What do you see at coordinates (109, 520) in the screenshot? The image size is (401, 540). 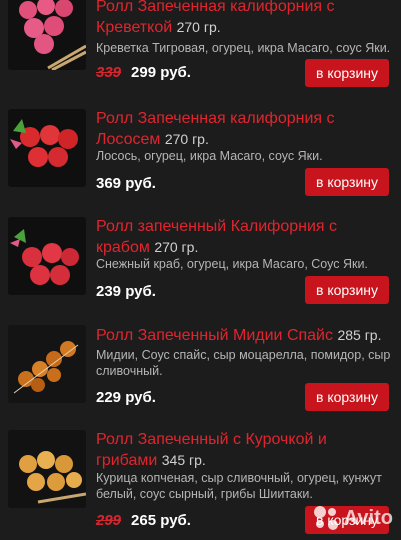 I see `old-price: 299` at bounding box center [109, 520].